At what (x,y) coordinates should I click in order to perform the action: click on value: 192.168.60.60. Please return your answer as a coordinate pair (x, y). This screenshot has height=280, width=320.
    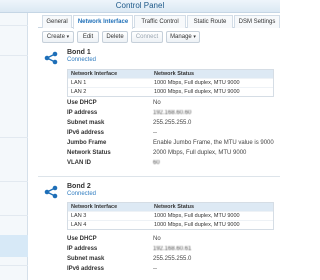
    Looking at the image, I should click on (172, 113).